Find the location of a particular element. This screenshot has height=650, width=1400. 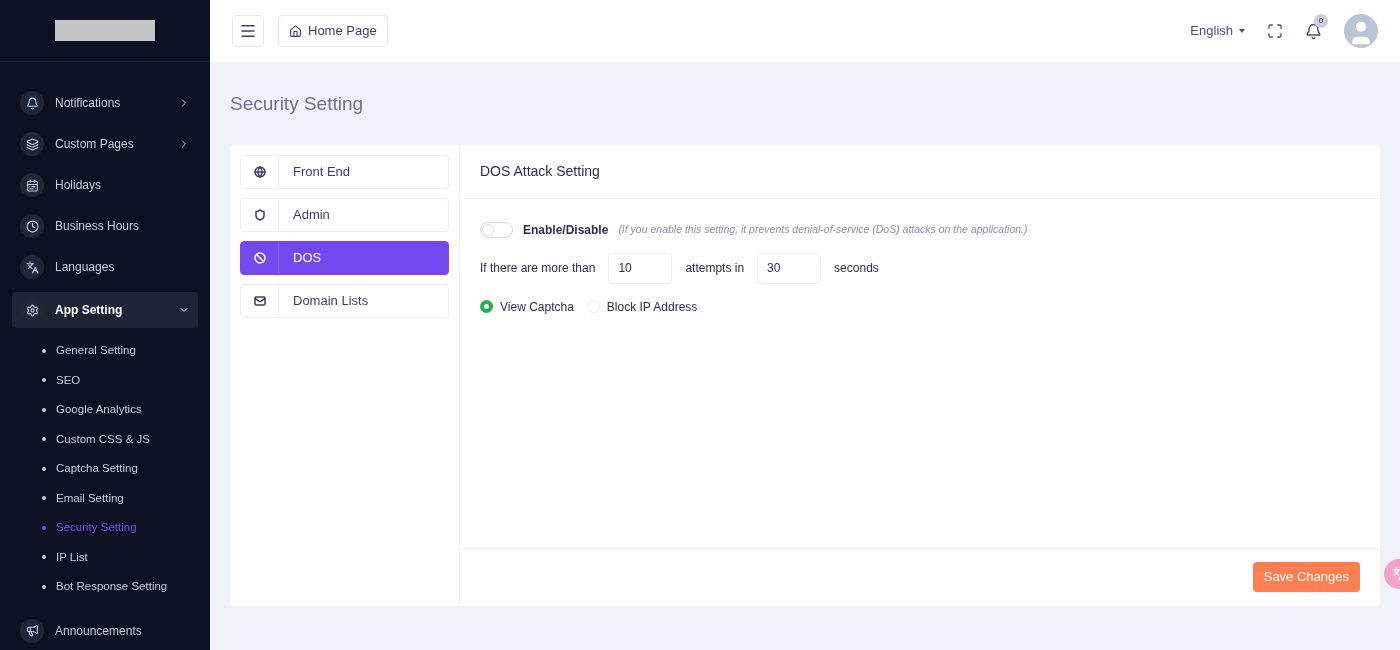

rule-text: seconds is located at coordinates (856, 268).